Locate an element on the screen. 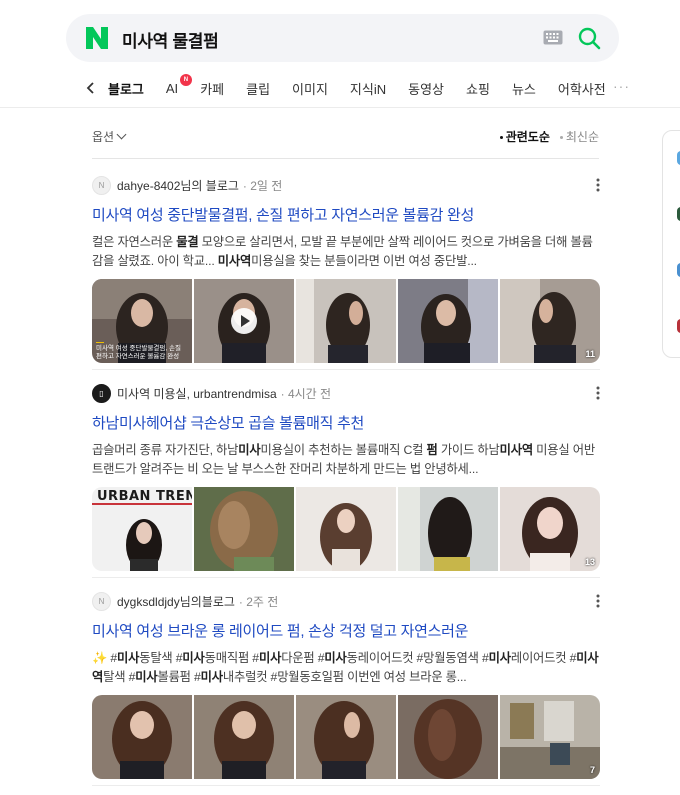  tab-video: 동영상 is located at coordinates (426, 88).